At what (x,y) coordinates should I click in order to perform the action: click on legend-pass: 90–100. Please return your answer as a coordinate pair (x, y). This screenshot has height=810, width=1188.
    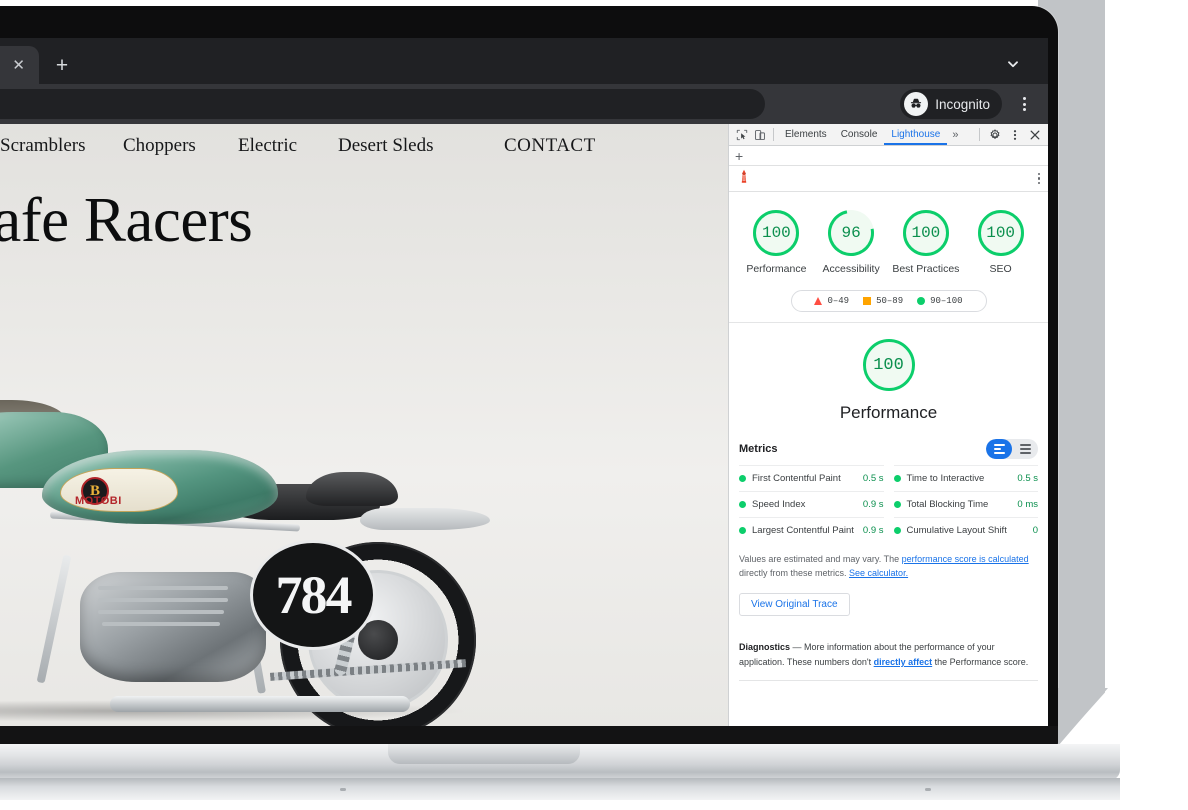
    Looking at the image, I should click on (940, 301).